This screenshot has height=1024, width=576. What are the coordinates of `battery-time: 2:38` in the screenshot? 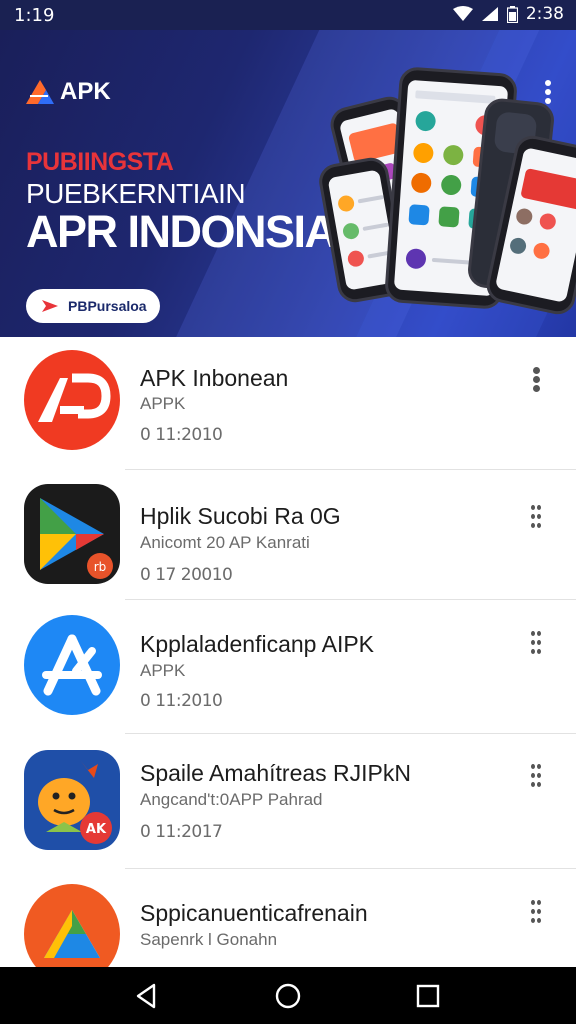 It's located at (544, 14).